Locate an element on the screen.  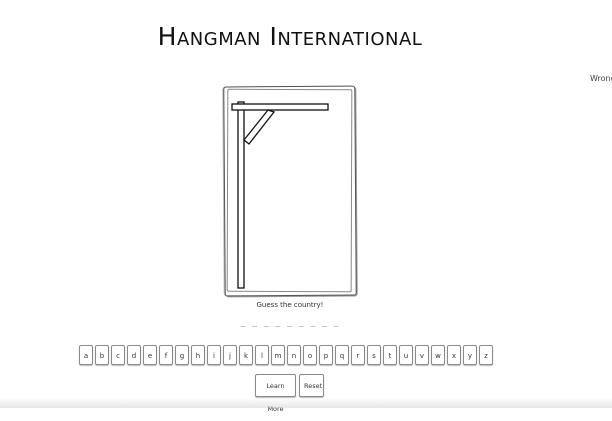
letter-key-u: u is located at coordinates (406, 355).